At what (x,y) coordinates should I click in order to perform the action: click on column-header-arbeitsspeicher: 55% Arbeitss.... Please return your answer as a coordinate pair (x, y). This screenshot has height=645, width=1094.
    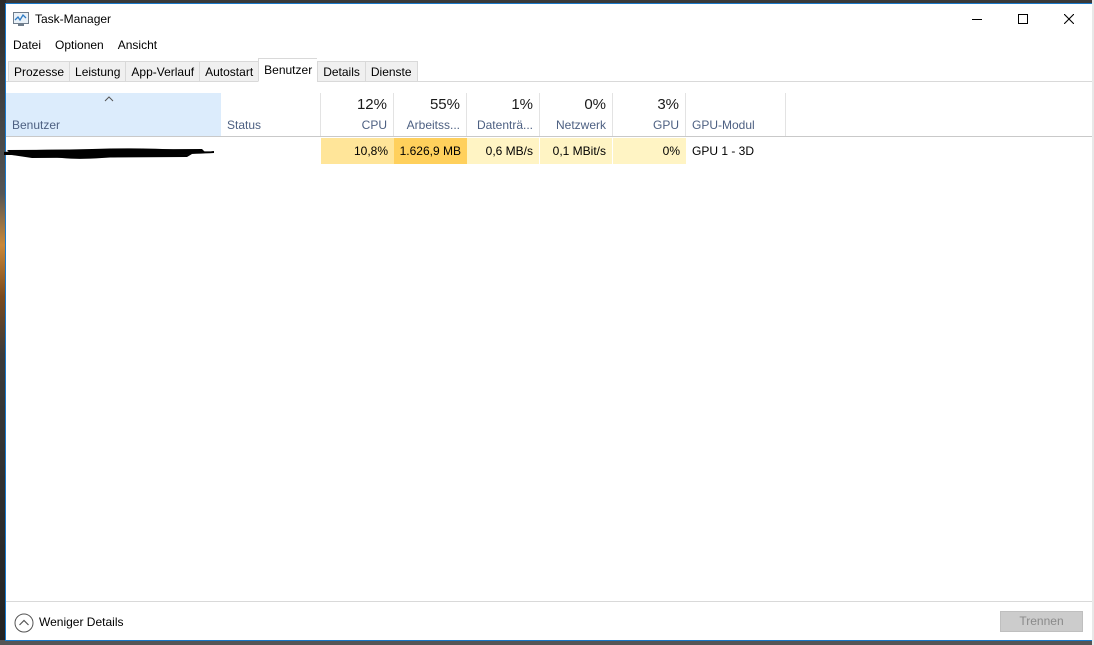
    Looking at the image, I should click on (430, 114).